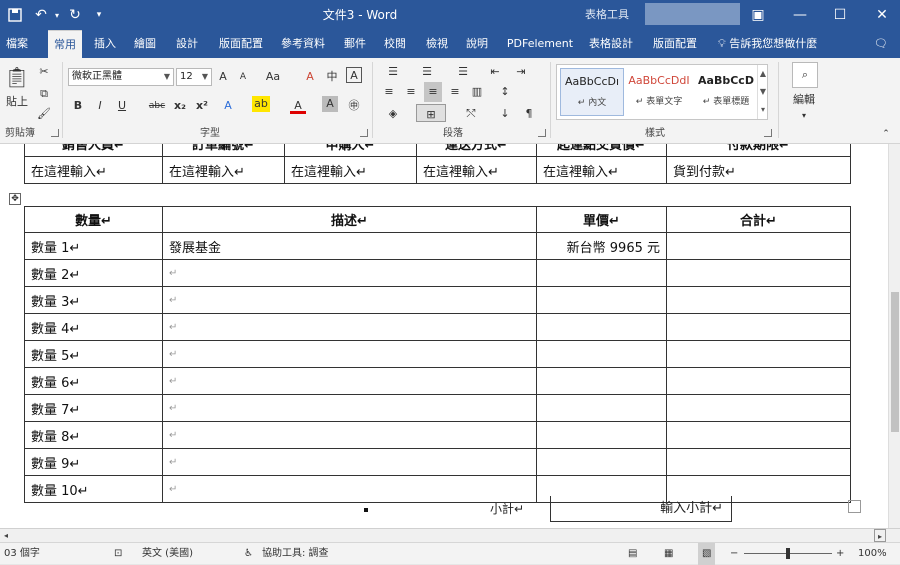 This screenshot has width=900, height=565. What do you see at coordinates (395, 44) in the screenshot?
I see `tab-review: 校閱` at bounding box center [395, 44].